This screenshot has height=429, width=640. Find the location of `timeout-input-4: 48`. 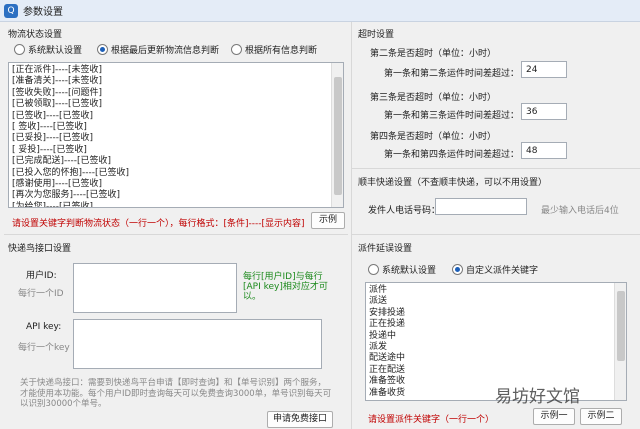

timeout-input-4: 48 is located at coordinates (544, 150).